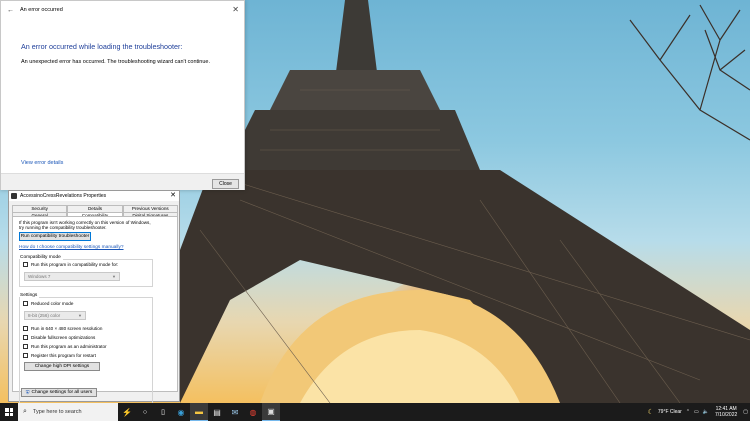  I want to click on run-as-admin-checkbox: Run this program as an administrator, so click(65, 346).